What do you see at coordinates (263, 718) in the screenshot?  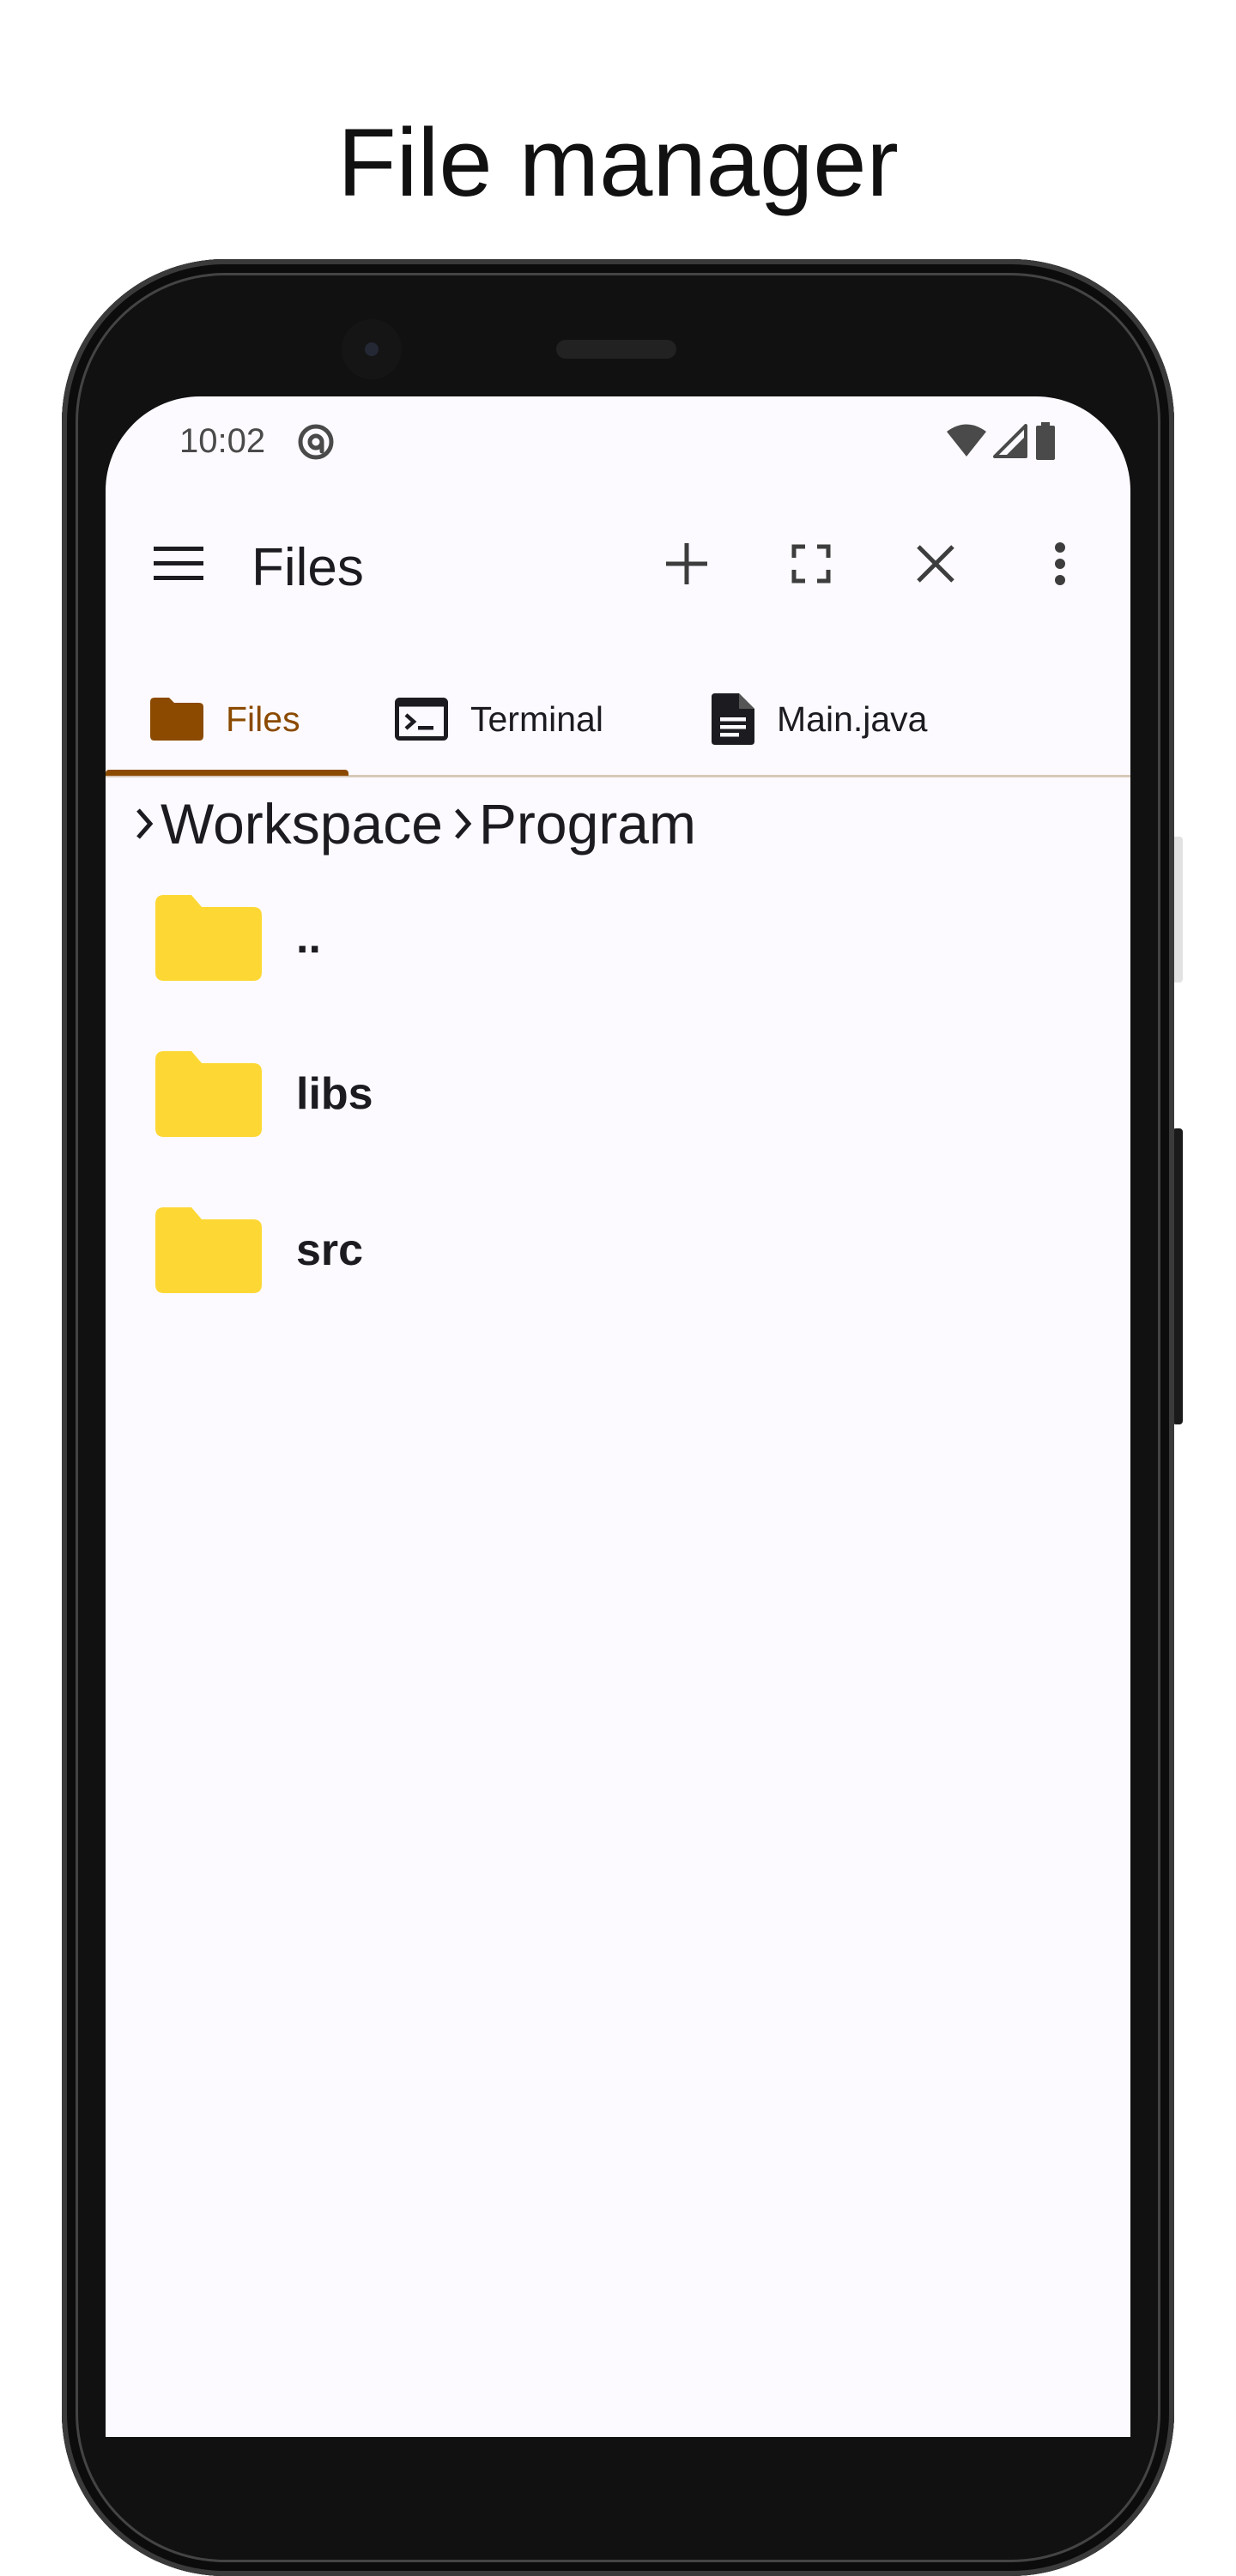 I see `tab-files-label: Files` at bounding box center [263, 718].